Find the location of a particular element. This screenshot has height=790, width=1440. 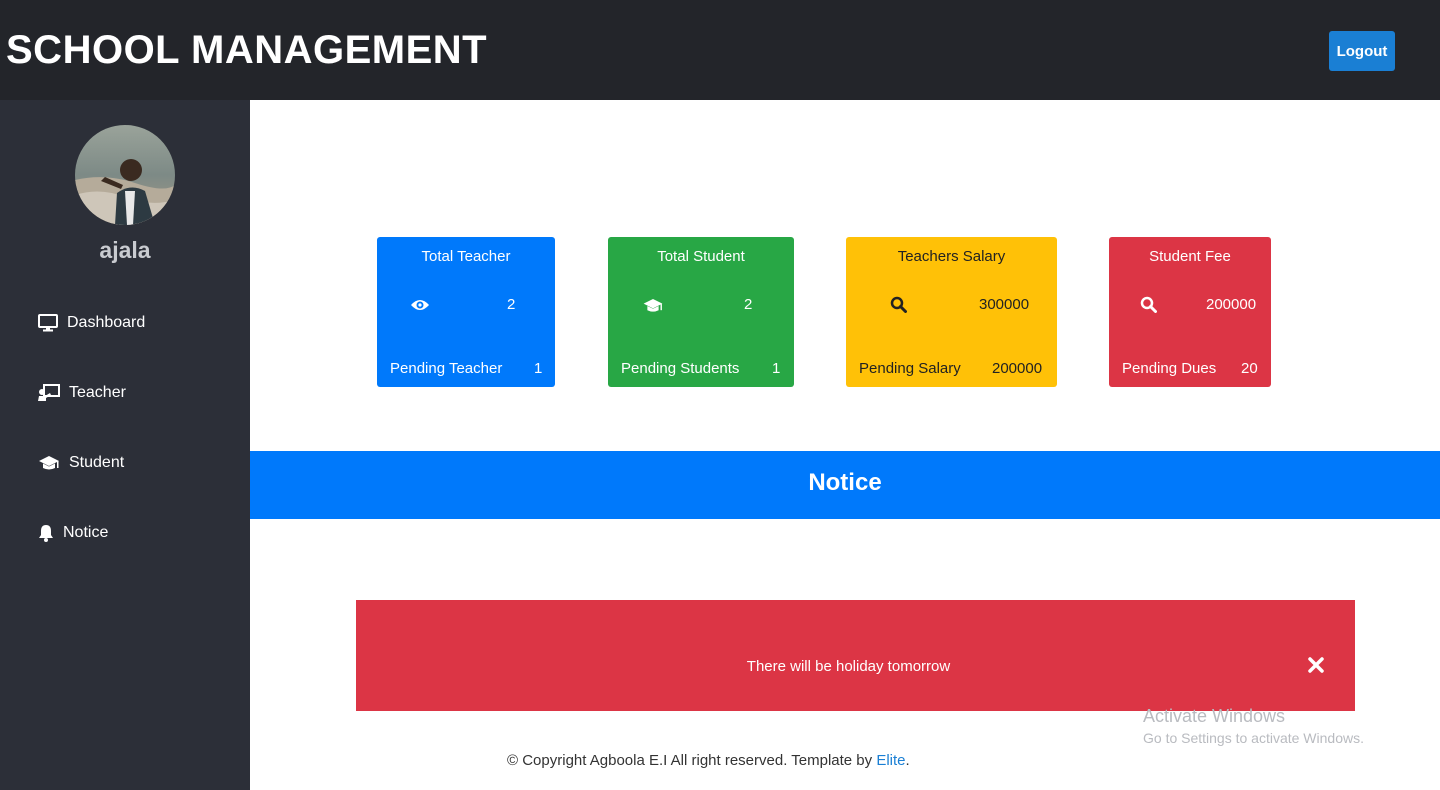

app-title: SCHOOL MANAGEMENT is located at coordinates (247, 50).